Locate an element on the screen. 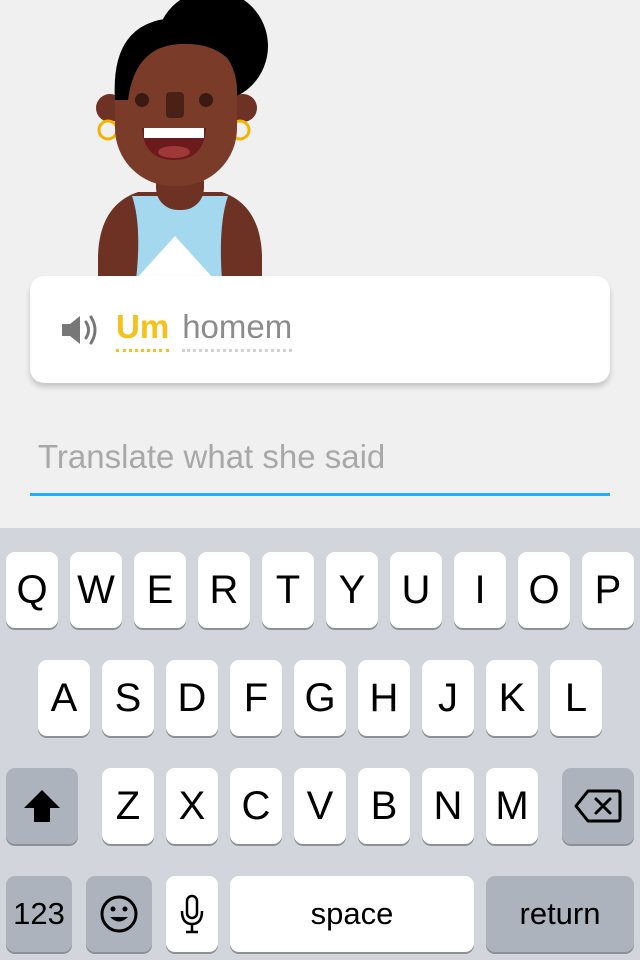  key-h: H is located at coordinates (384, 698).